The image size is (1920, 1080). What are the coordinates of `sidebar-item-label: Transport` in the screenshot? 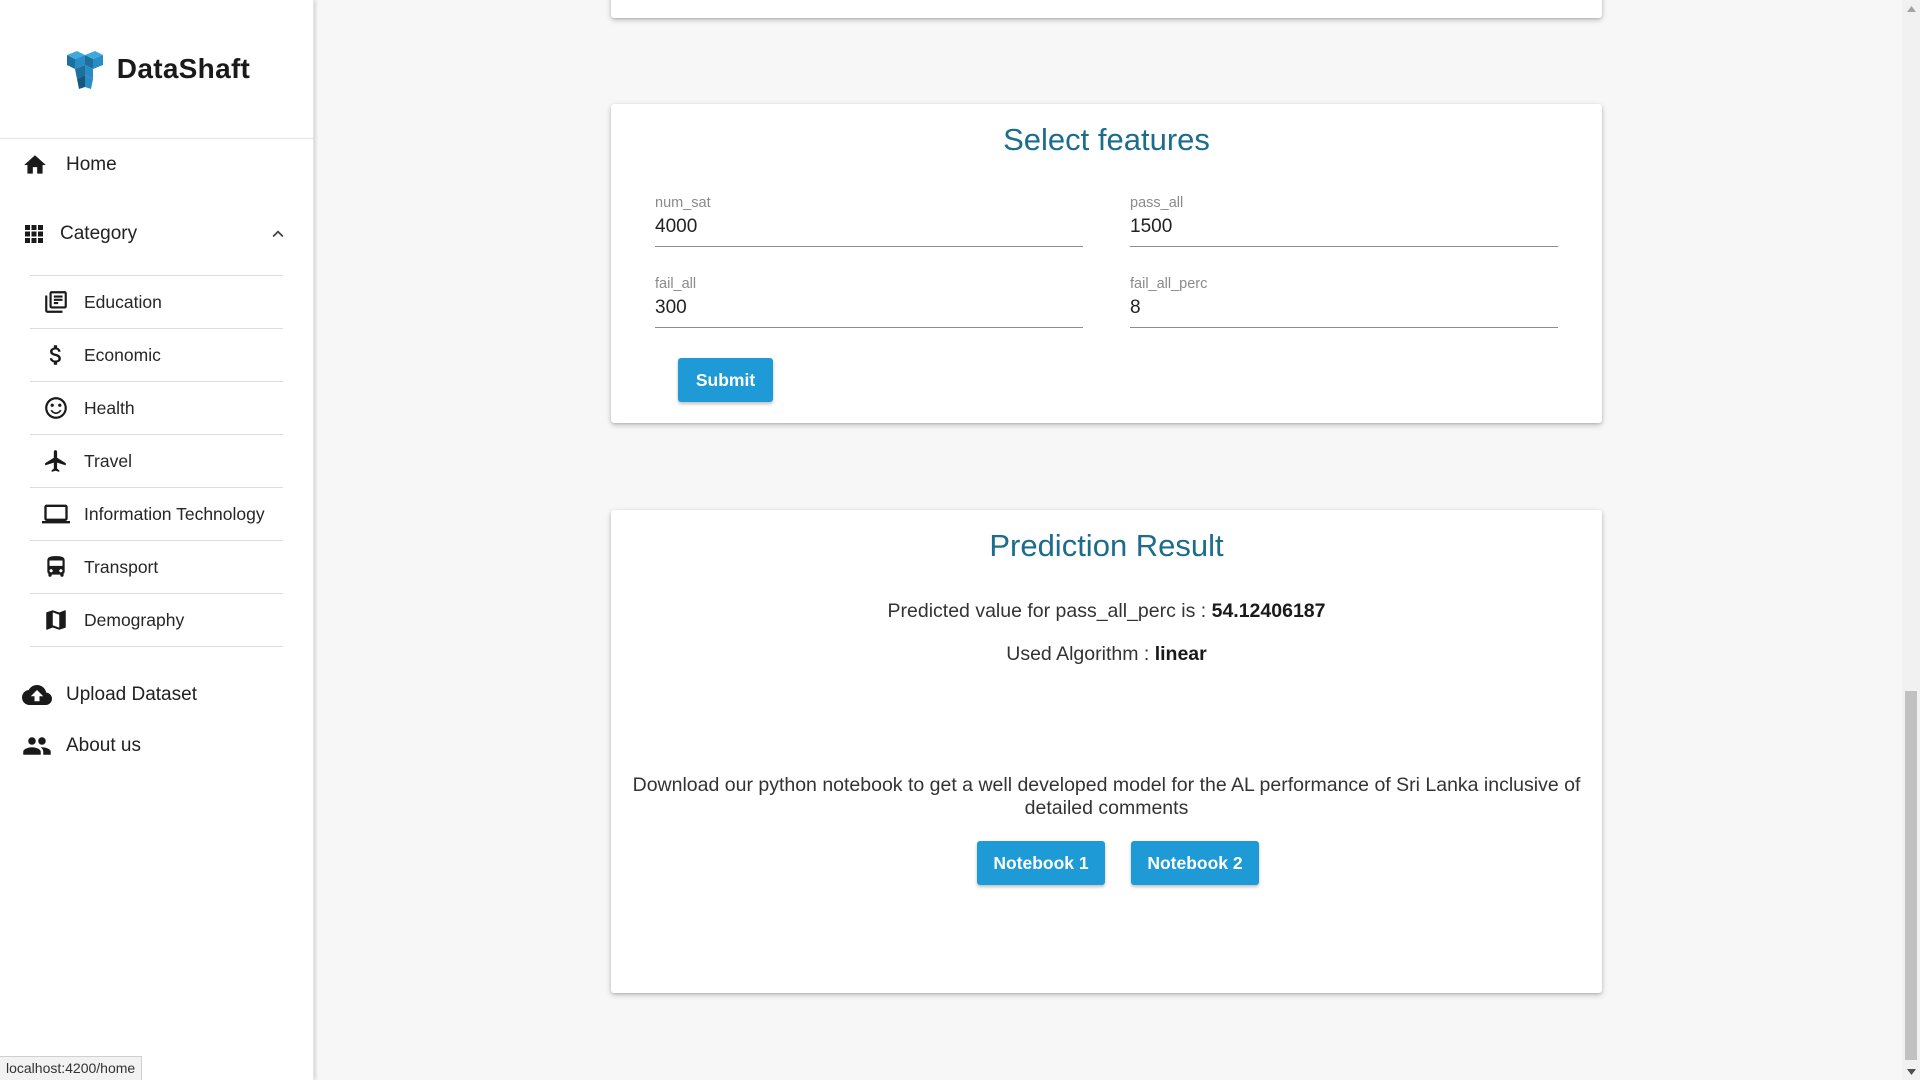 It's located at (121, 566).